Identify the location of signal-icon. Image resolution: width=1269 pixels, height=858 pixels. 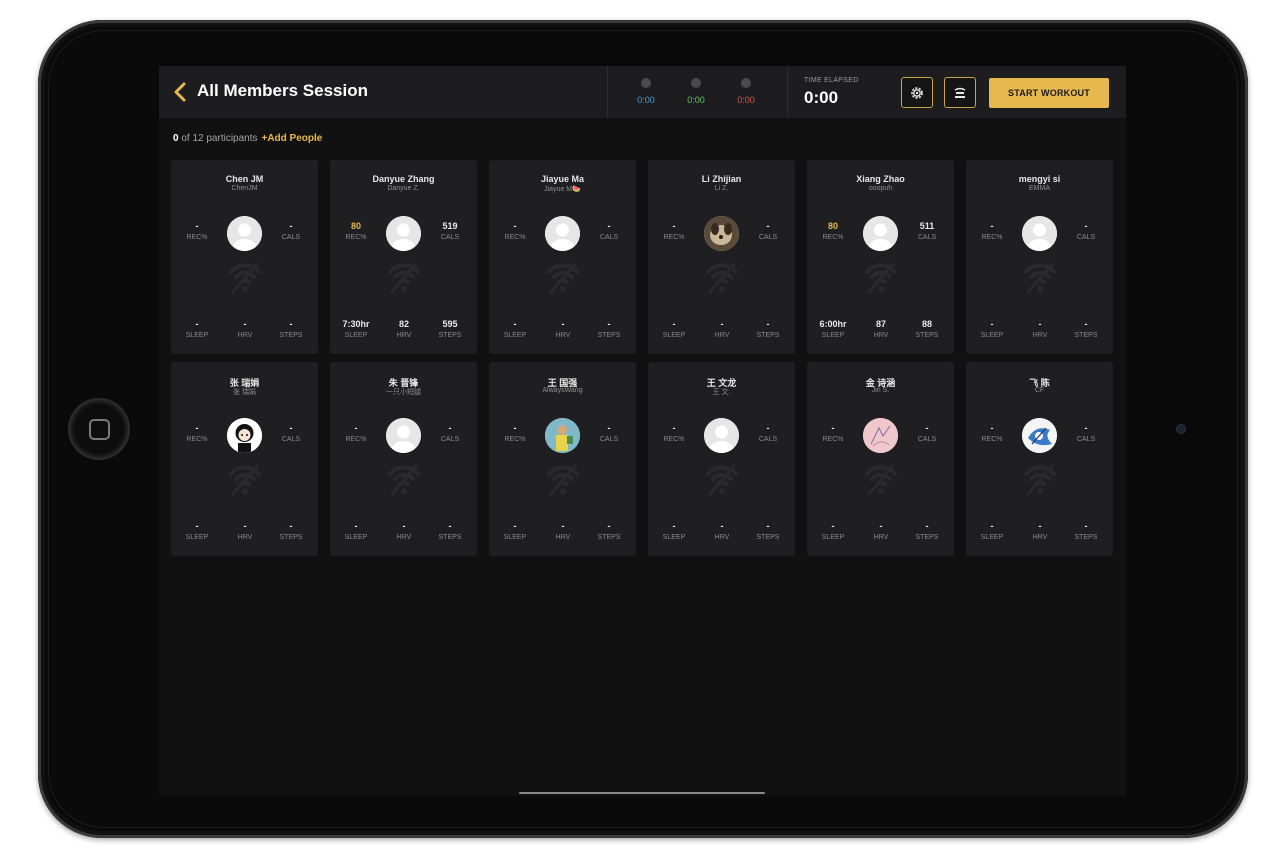
(404, 278).